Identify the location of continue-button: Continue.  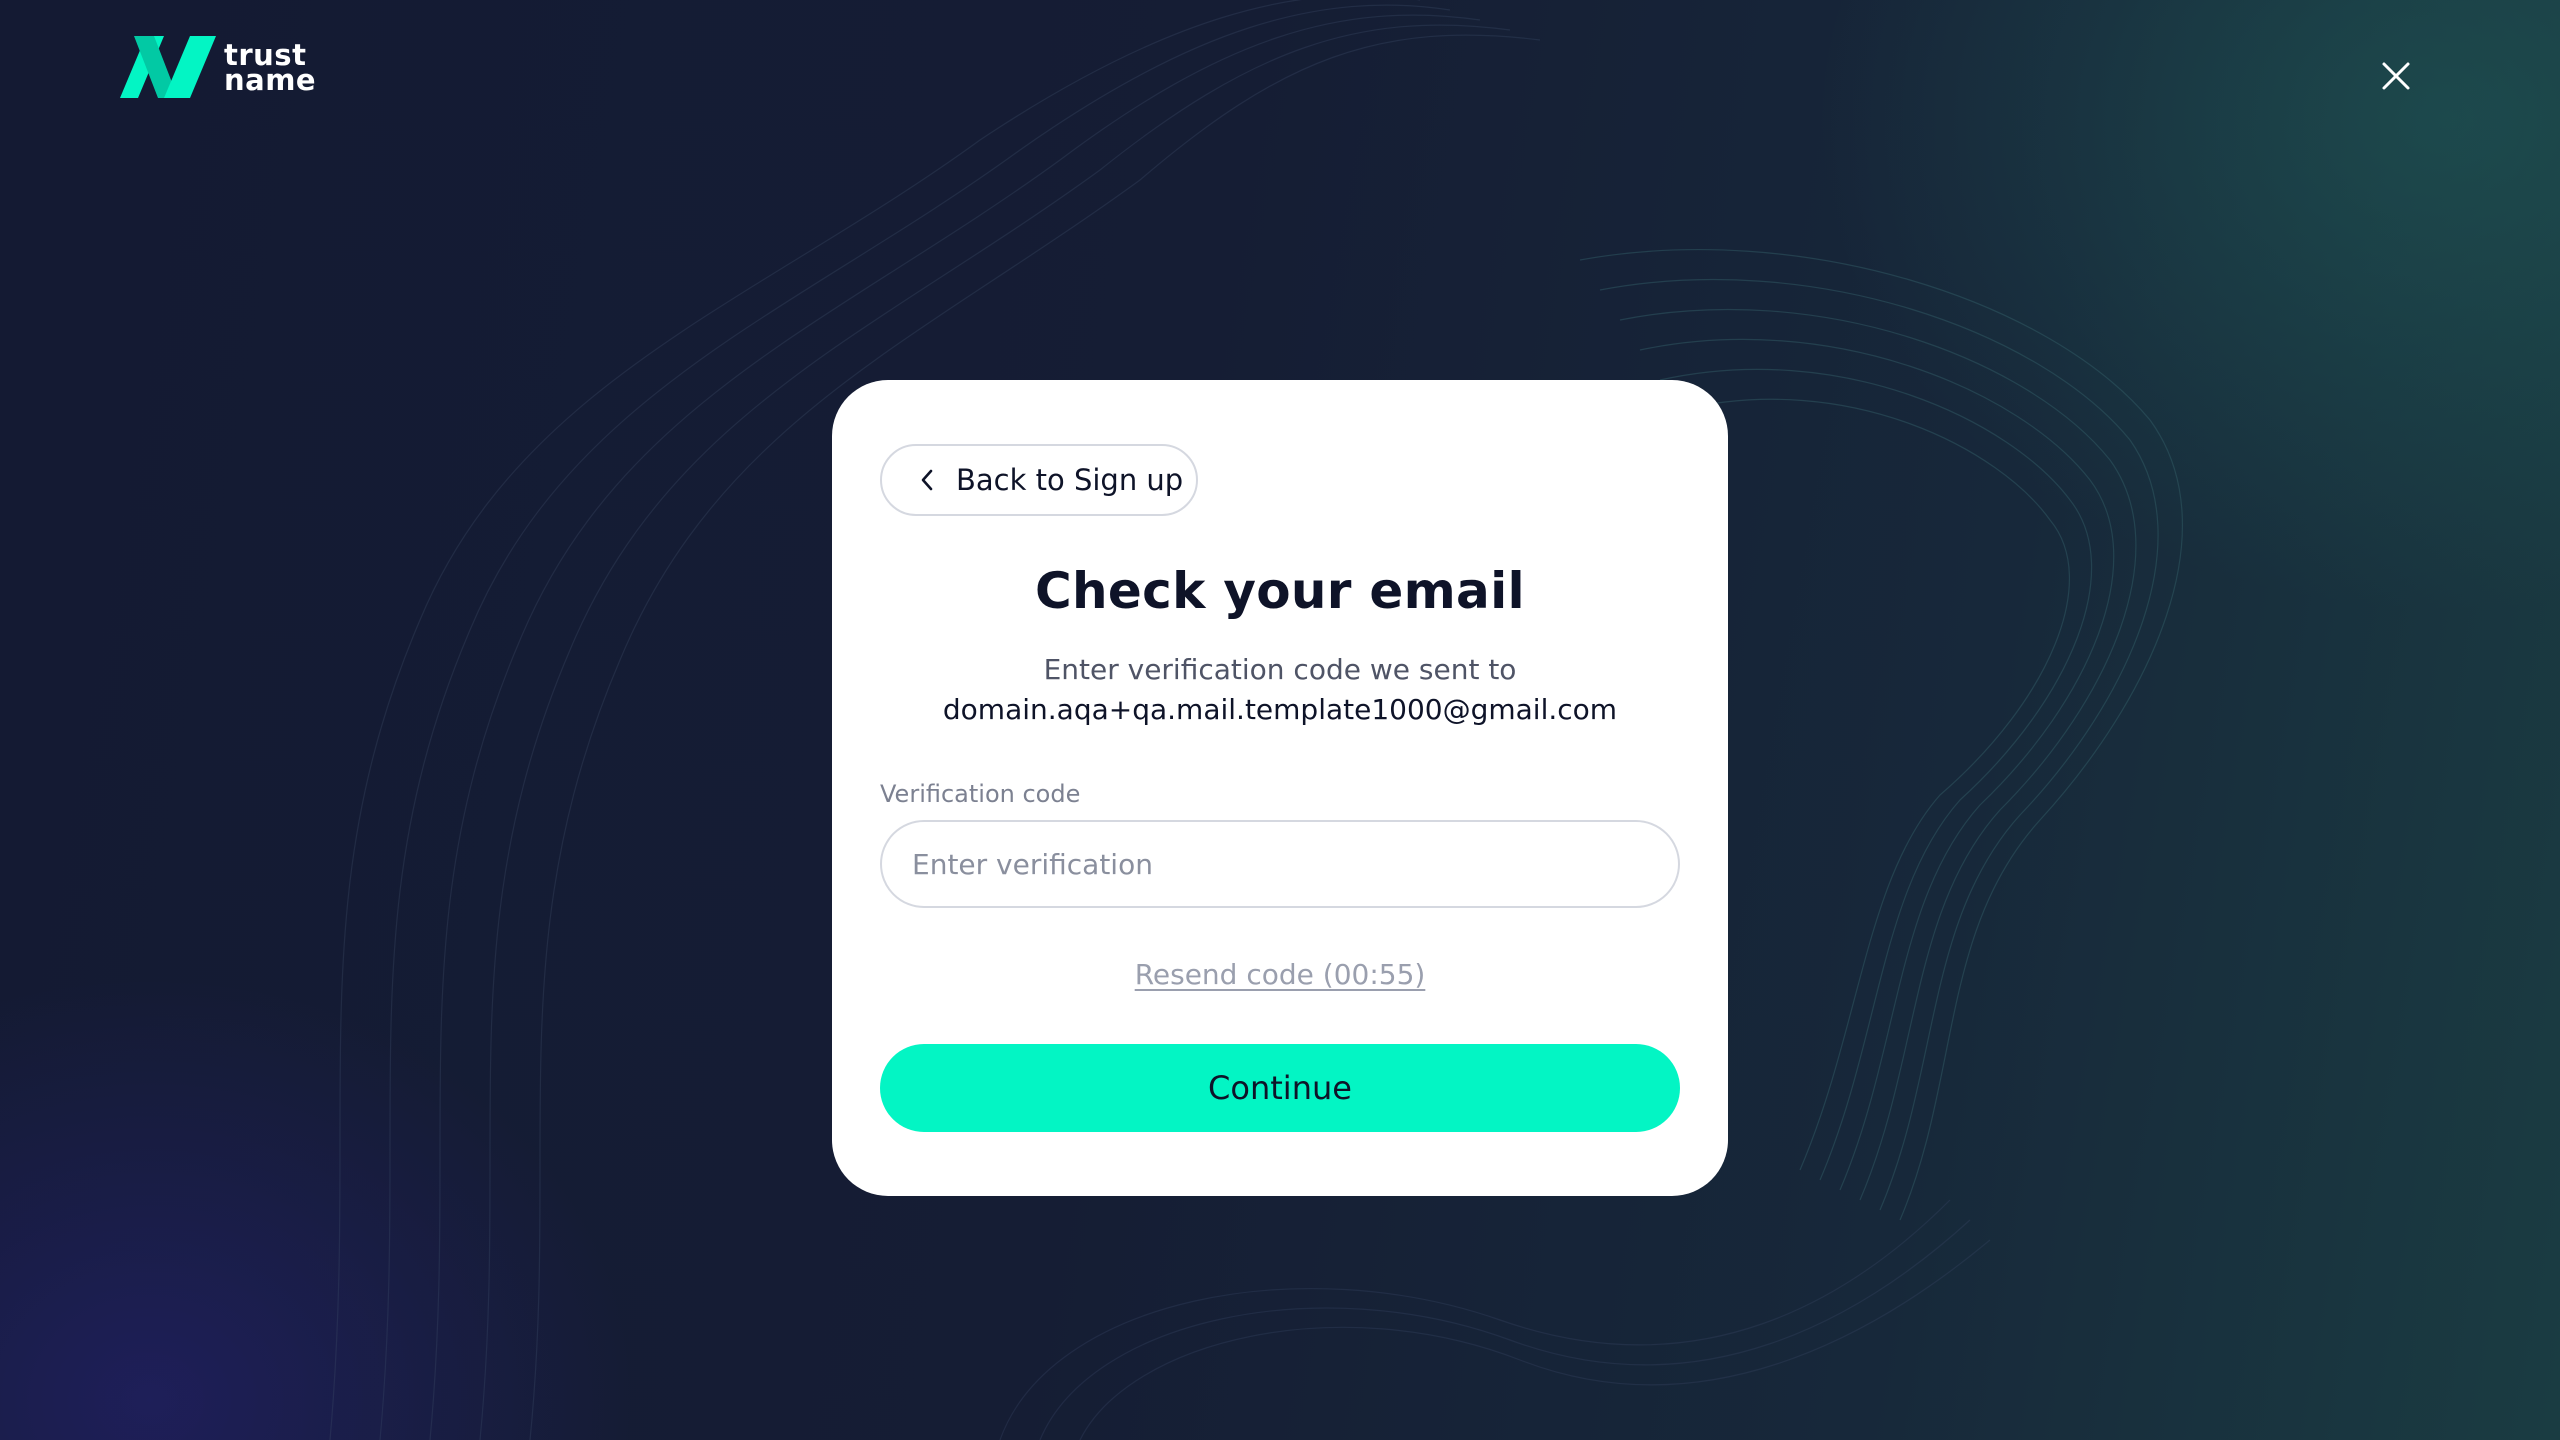
(1280, 1088).